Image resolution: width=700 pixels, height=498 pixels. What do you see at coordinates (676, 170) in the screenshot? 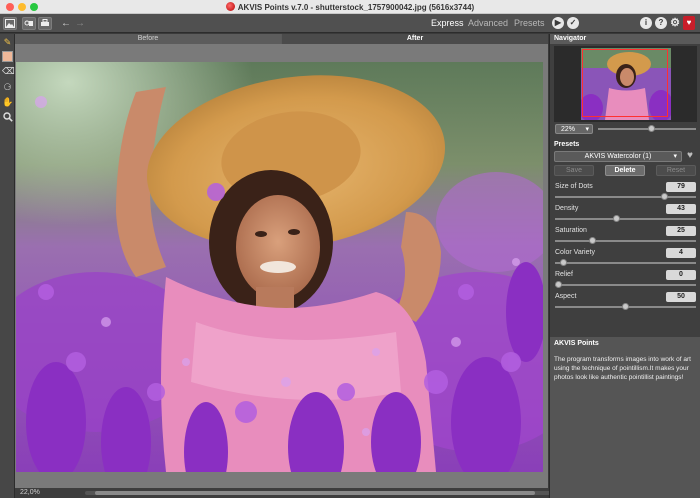
I see `reset-preset-button: Reset` at bounding box center [676, 170].